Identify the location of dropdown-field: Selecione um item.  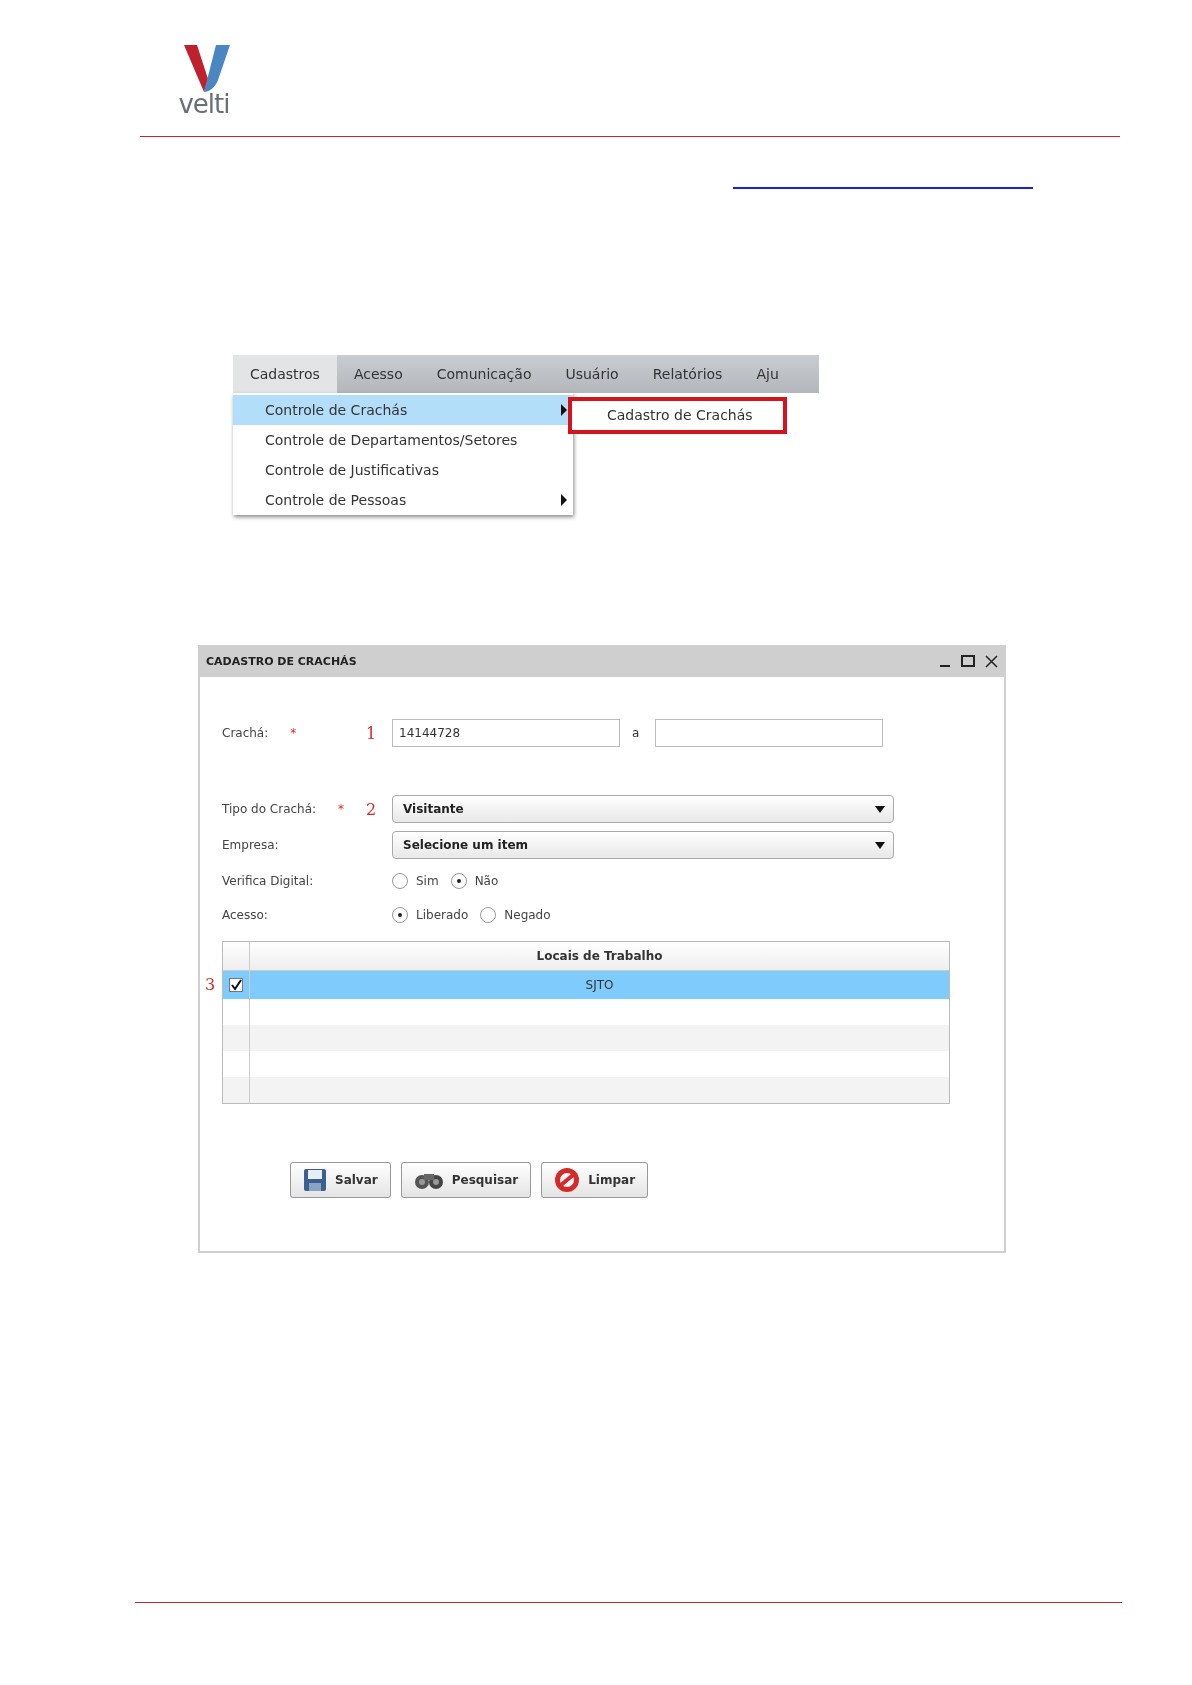
(643, 845).